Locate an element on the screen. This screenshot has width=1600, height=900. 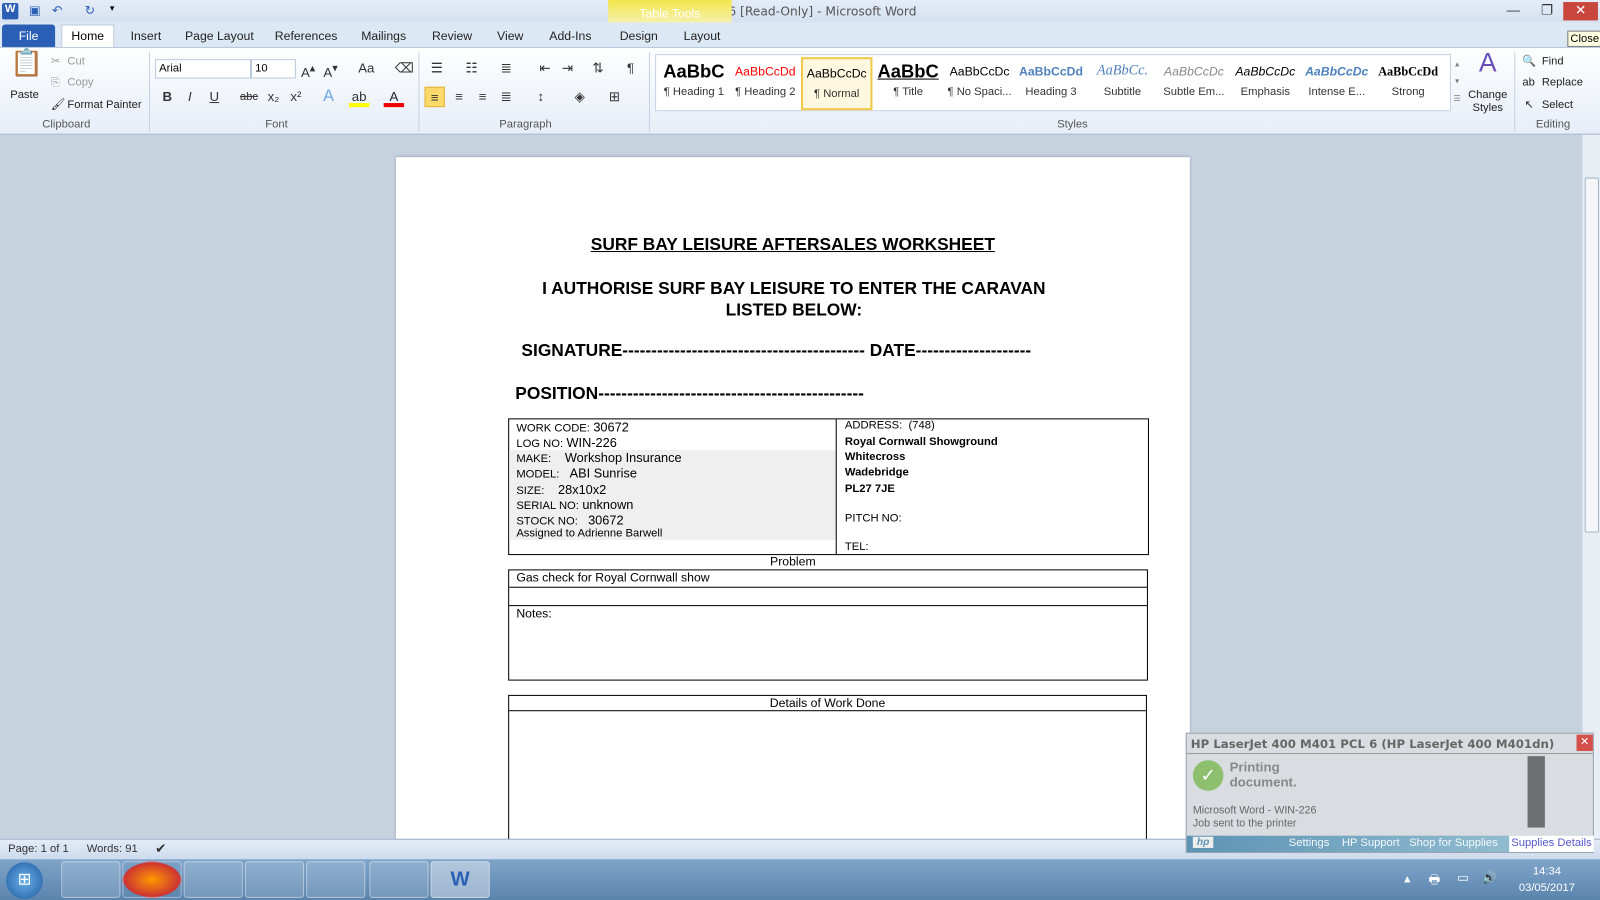
sort-icon: ⇅ is located at coordinates (598, 68).